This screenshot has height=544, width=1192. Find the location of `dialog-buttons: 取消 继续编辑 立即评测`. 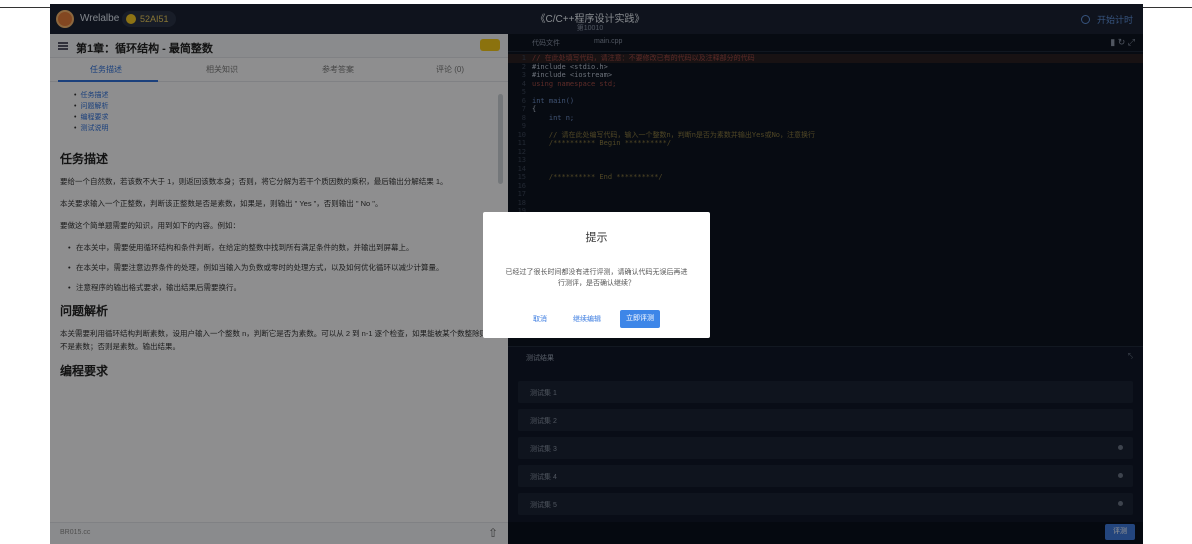

dialog-buttons: 取消 继续编辑 立即评测 is located at coordinates (596, 319).